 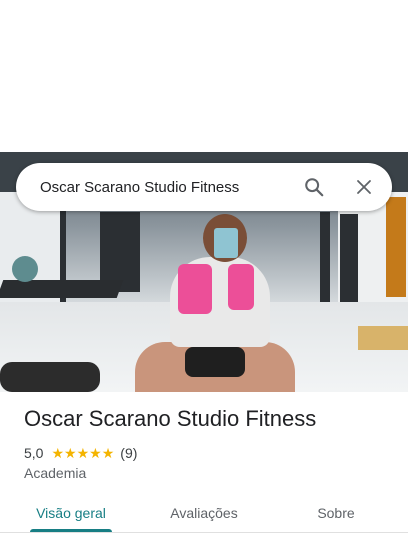 What do you see at coordinates (314, 187) in the screenshot?
I see `search-icon` at bounding box center [314, 187].